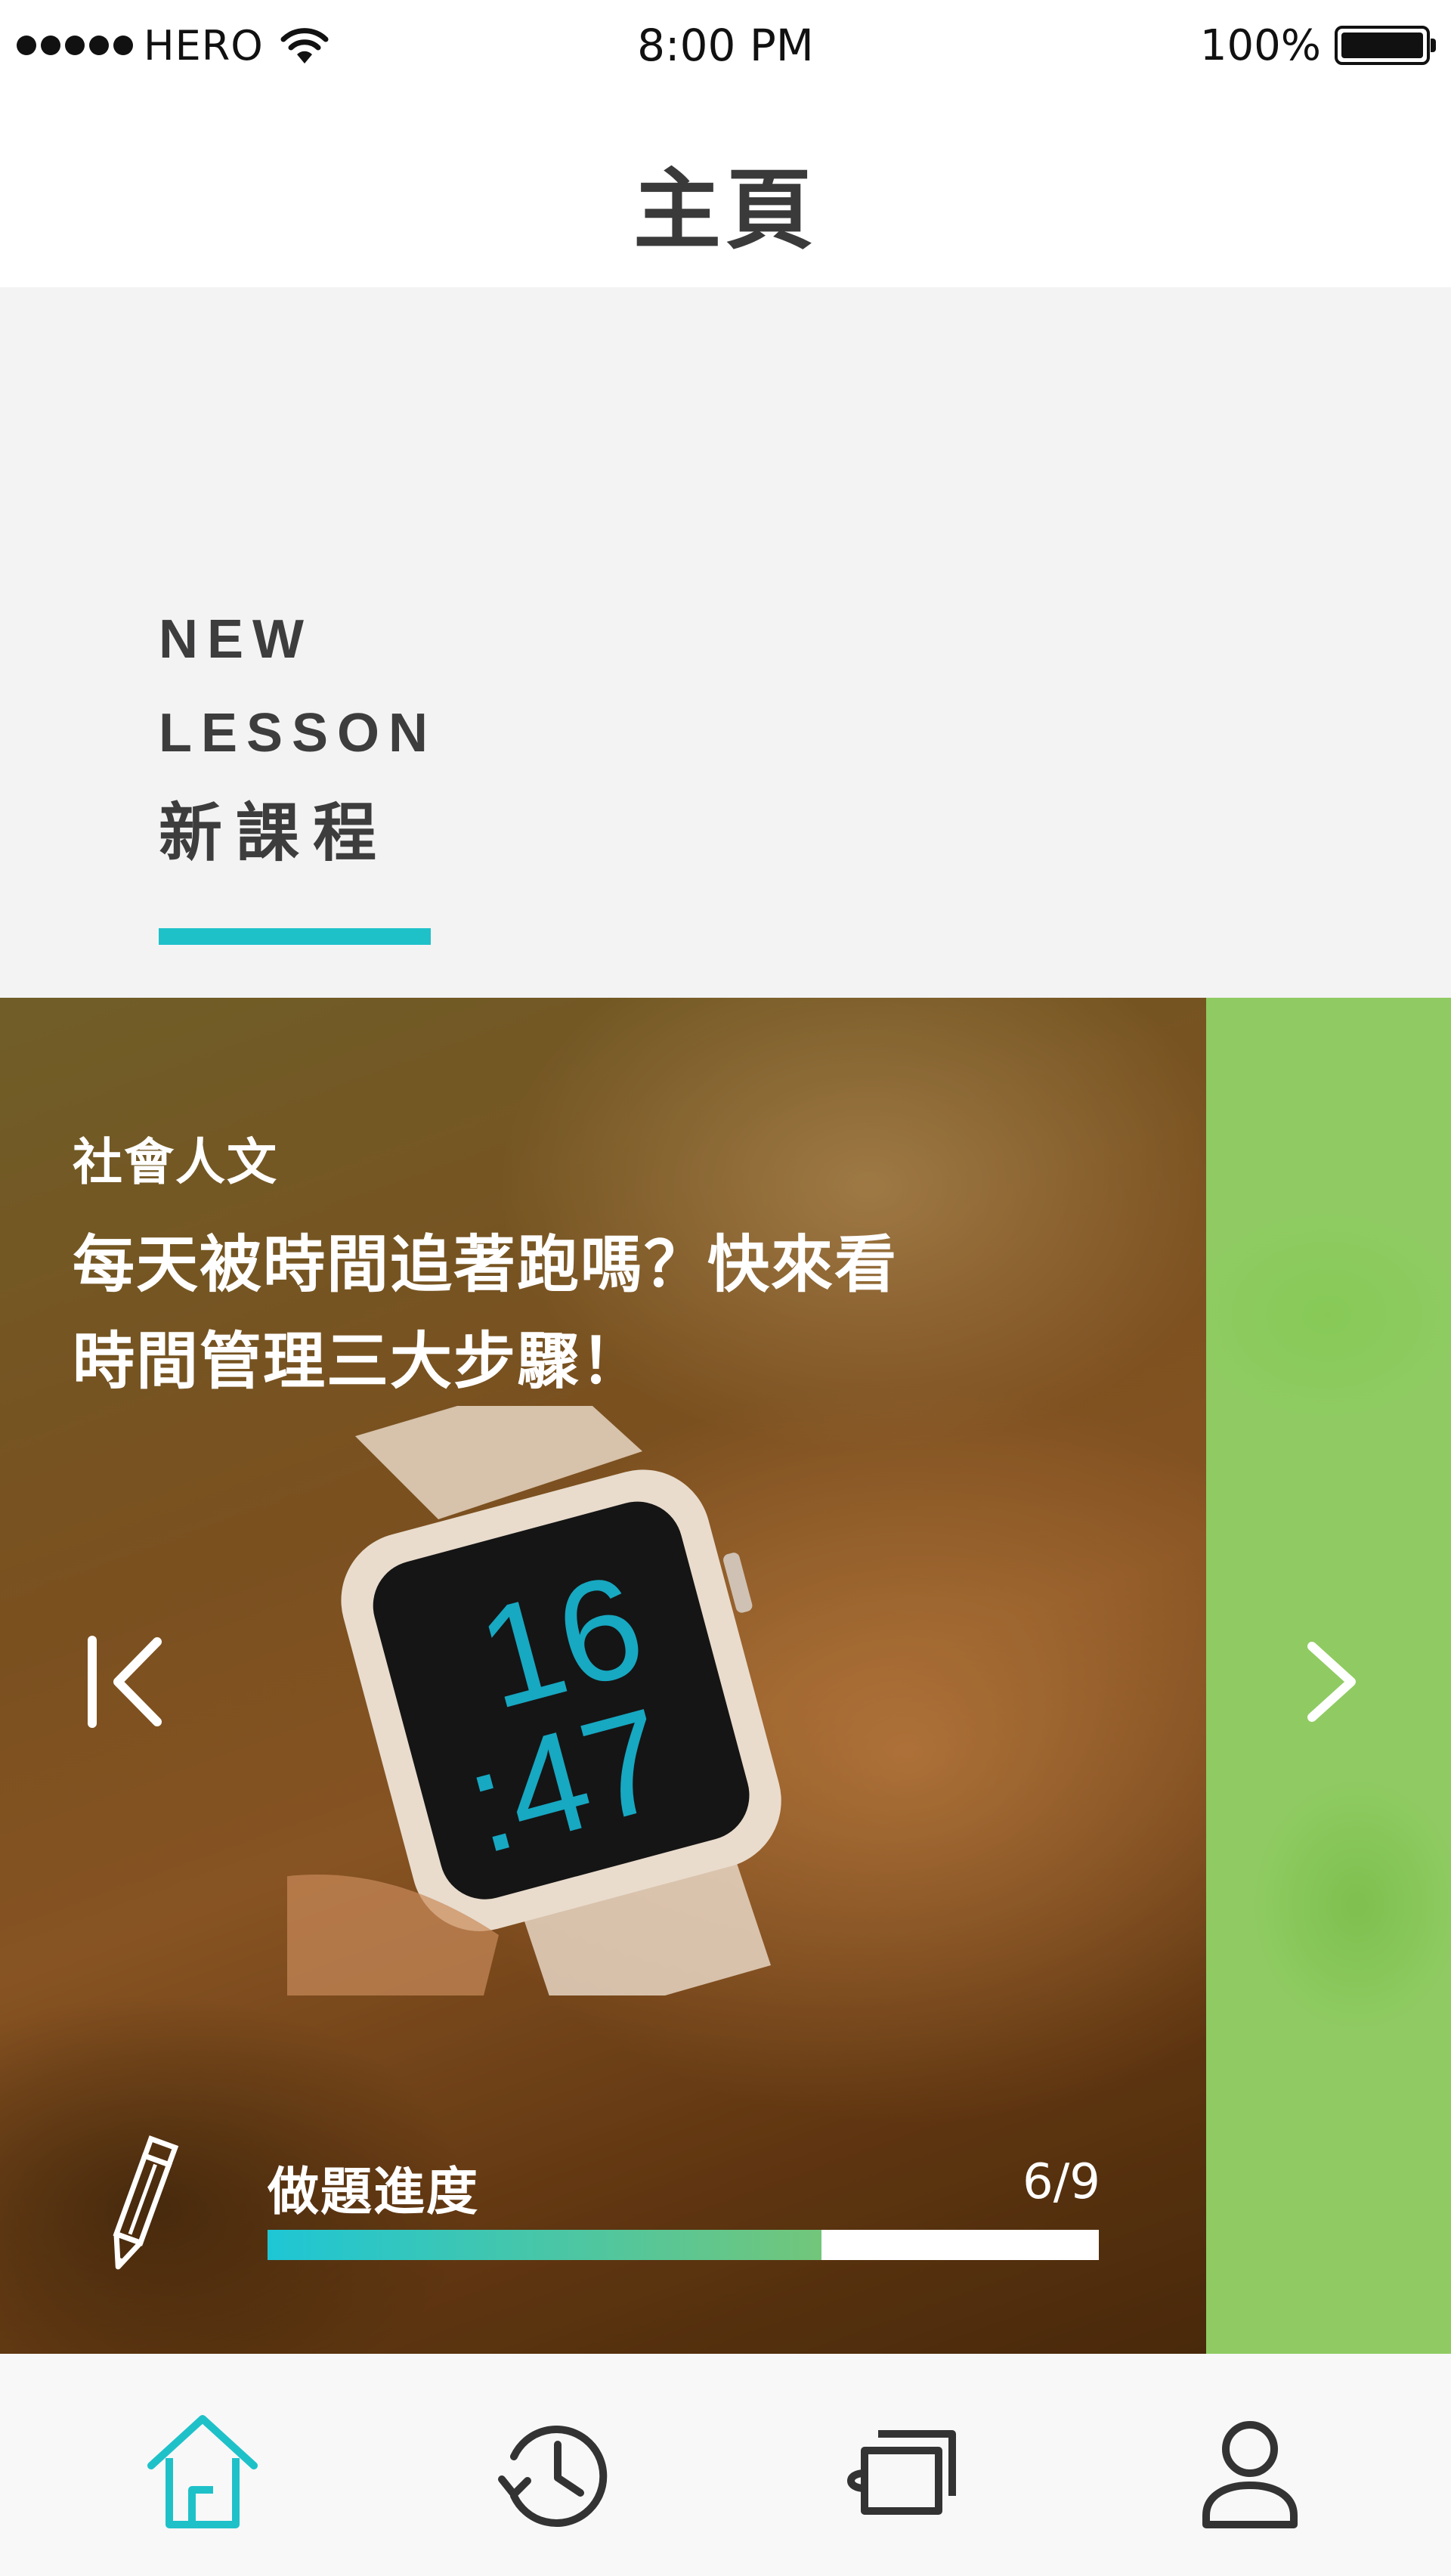  I want to click on status-right: 100%, so click(1317, 45).